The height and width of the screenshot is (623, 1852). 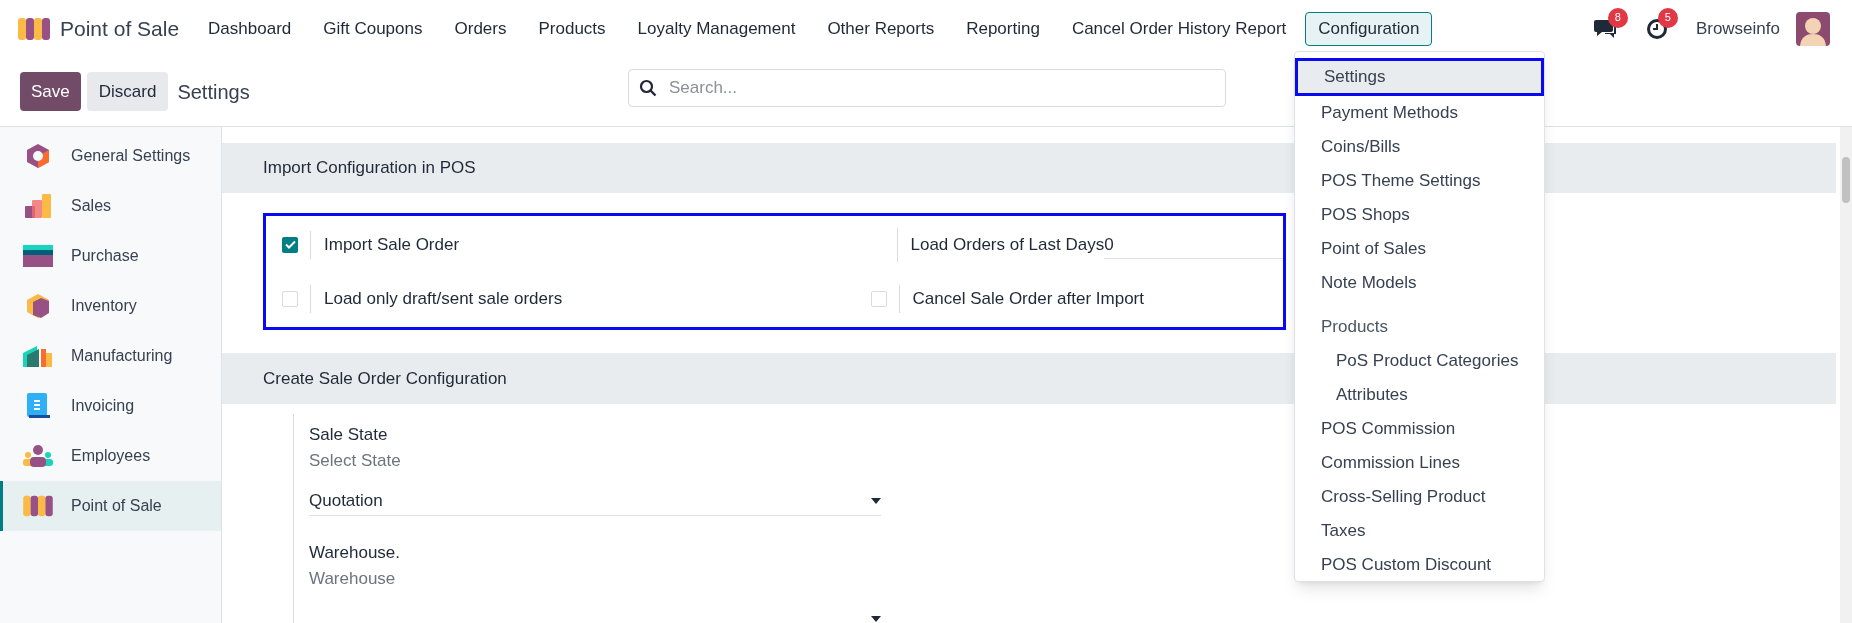 I want to click on nav-menu-item: Loyalty Management, so click(x=716, y=28).